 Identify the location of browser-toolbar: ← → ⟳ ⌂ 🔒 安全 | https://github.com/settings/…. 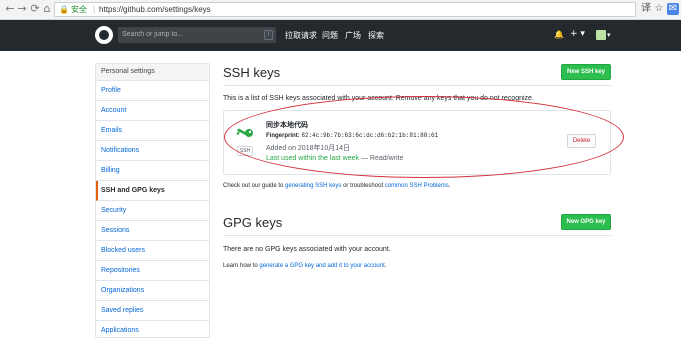
(340, 10).